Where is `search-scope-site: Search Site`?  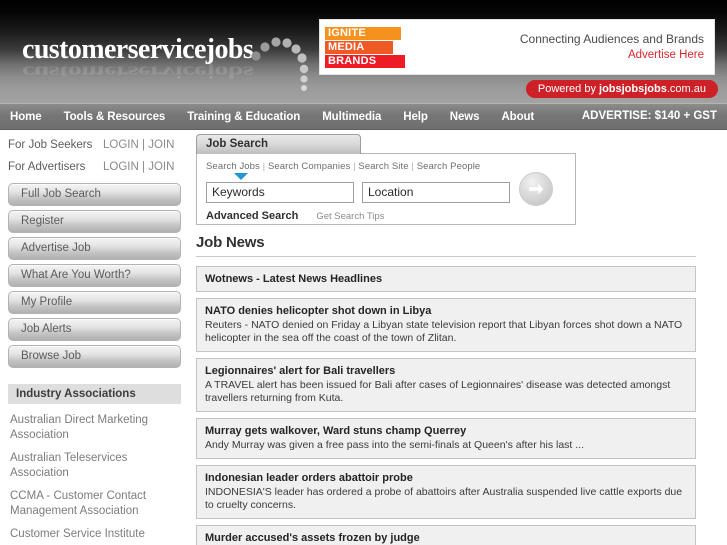
search-scope-site: Search Site is located at coordinates (383, 166).